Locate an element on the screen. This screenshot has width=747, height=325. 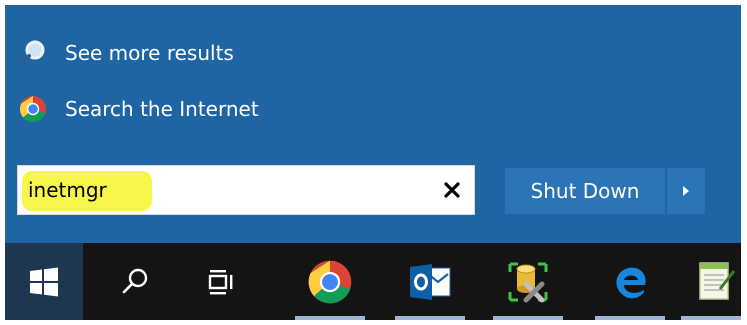
database-tools-icon is located at coordinates (528, 282).